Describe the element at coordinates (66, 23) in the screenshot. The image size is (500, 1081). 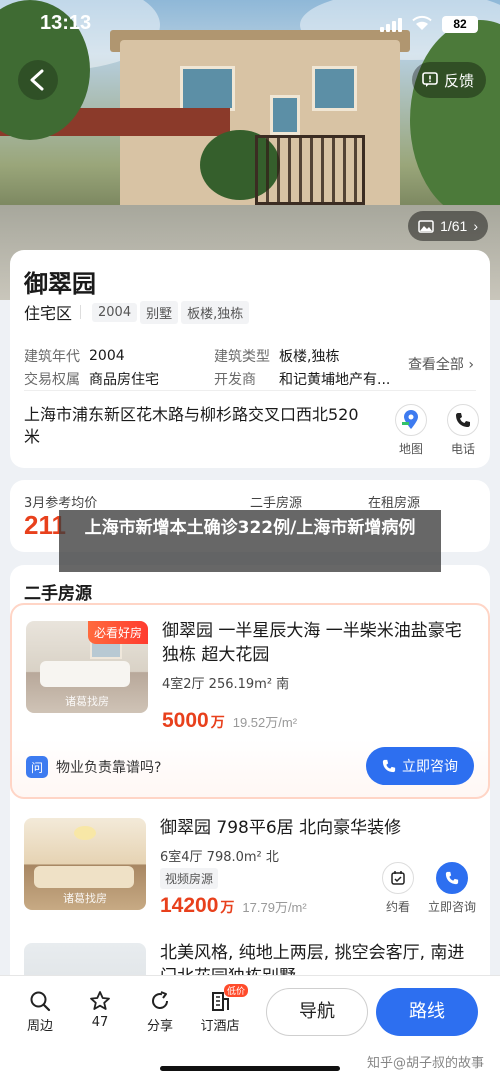
I see `status-time: 13:13` at that location.